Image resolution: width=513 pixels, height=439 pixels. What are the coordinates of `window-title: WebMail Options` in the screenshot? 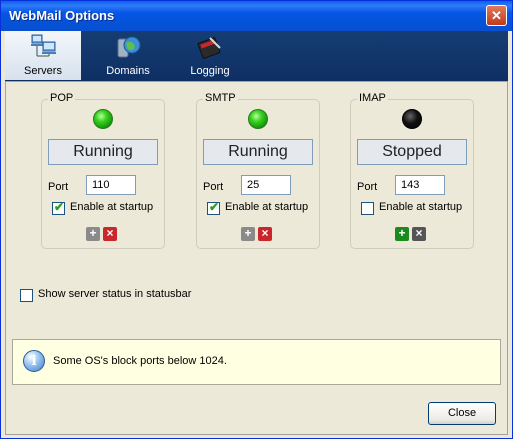 It's located at (62, 15).